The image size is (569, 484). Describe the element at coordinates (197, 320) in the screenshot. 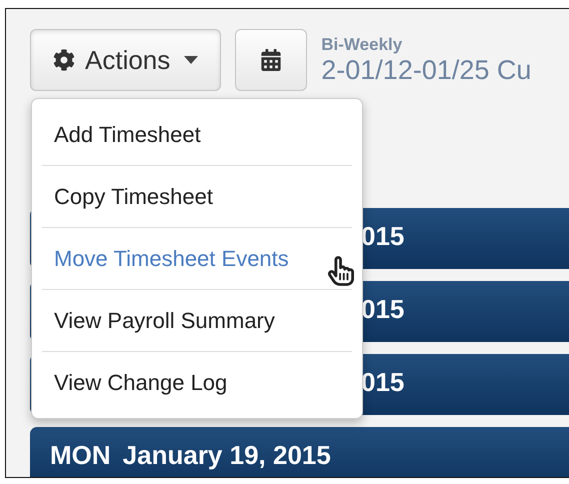

I see `menu-item: View Payroll Summary` at that location.